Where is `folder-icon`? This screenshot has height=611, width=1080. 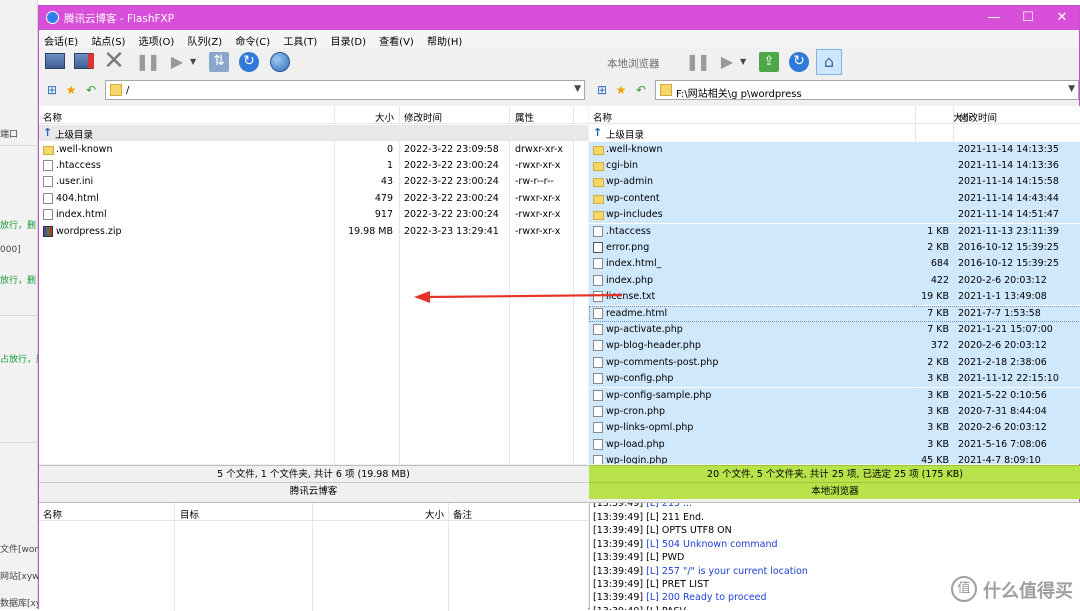 folder-icon is located at coordinates (666, 90).